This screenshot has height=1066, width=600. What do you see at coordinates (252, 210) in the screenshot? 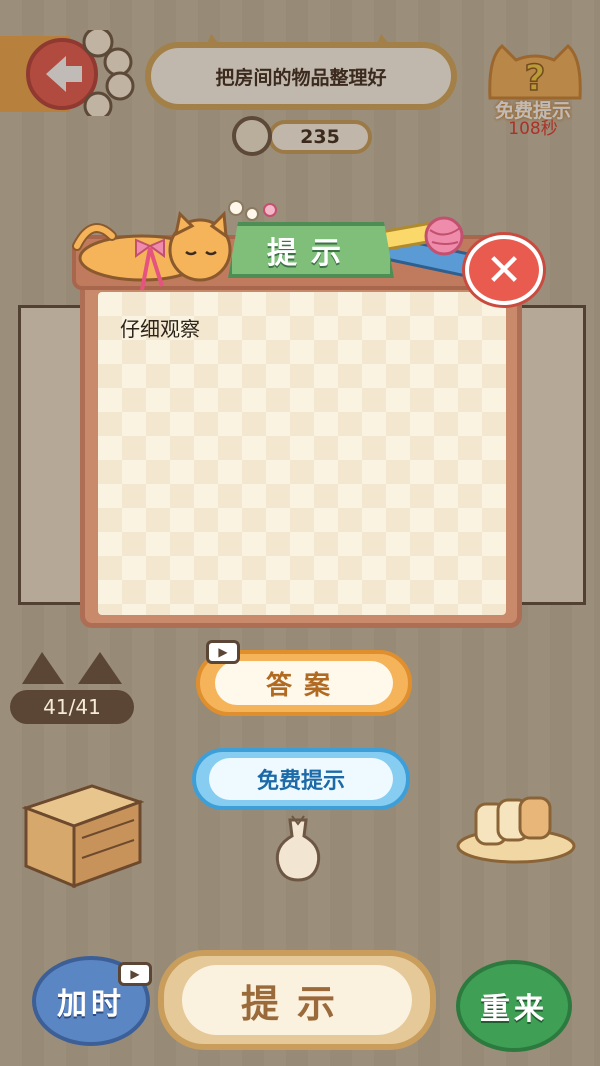
I see `flowers-icon` at bounding box center [252, 210].